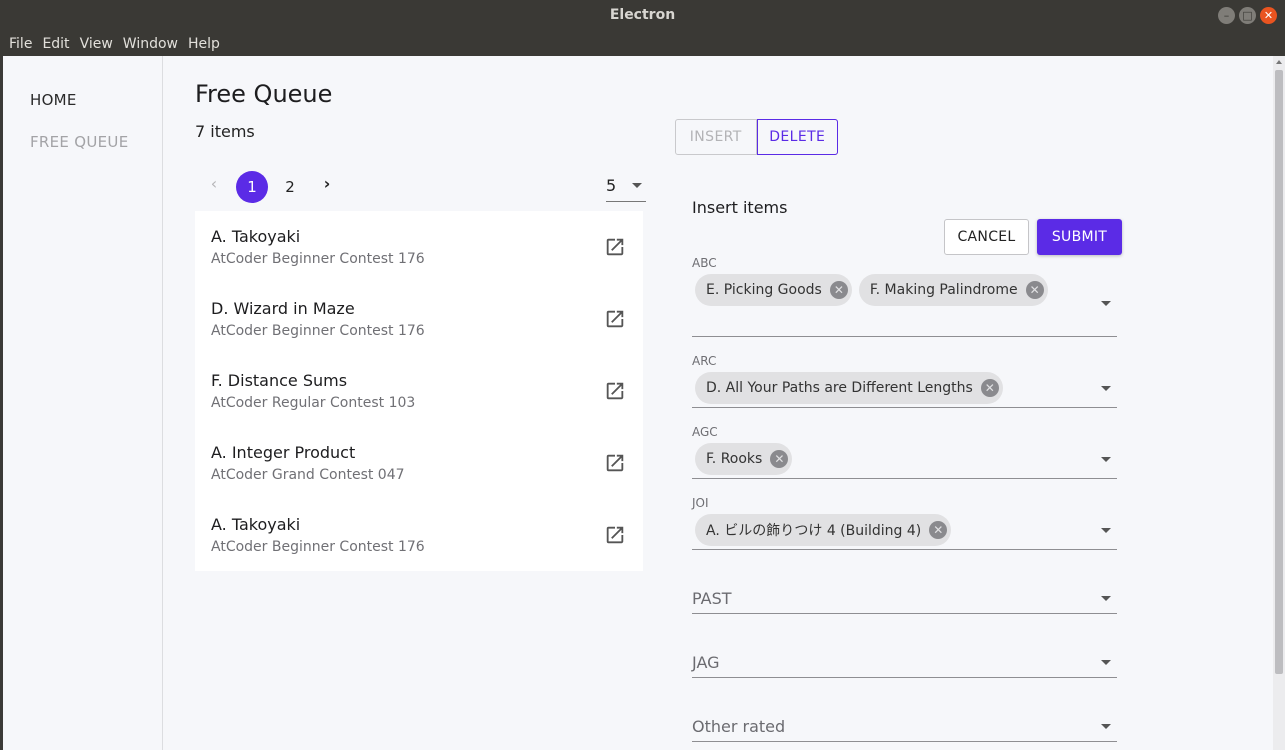 The height and width of the screenshot is (750, 1285). I want to click on other-rated-placeholder: Other rated, so click(739, 726).